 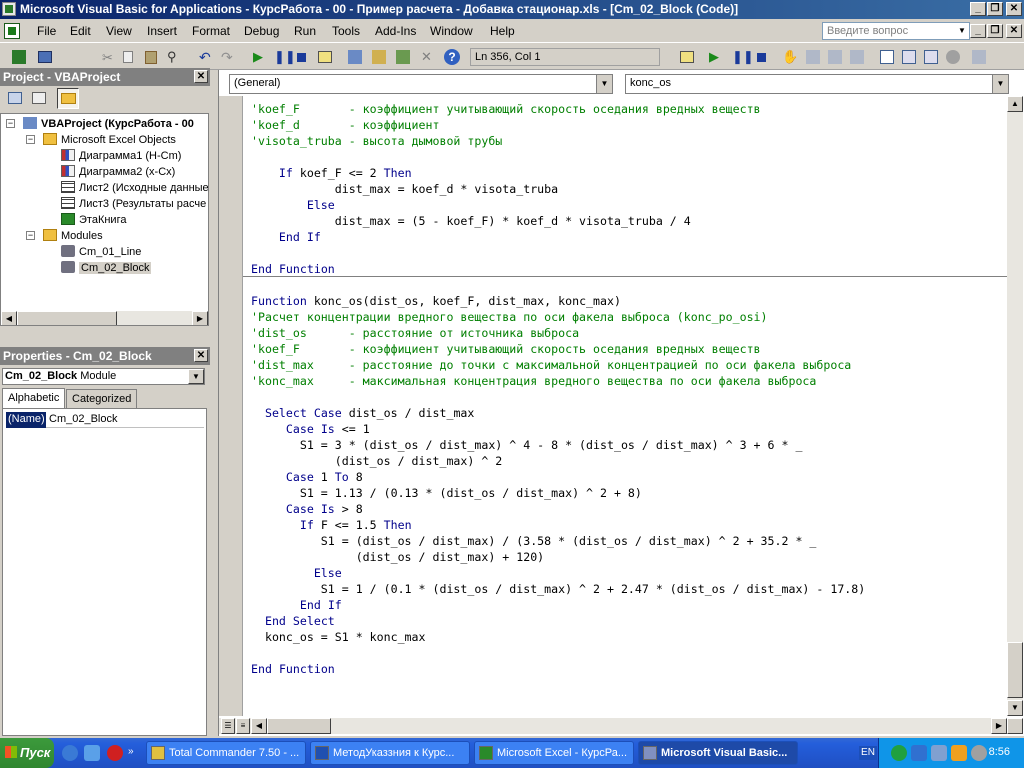 What do you see at coordinates (243, 726) in the screenshot?
I see `module-view-icon: ≡` at bounding box center [243, 726].